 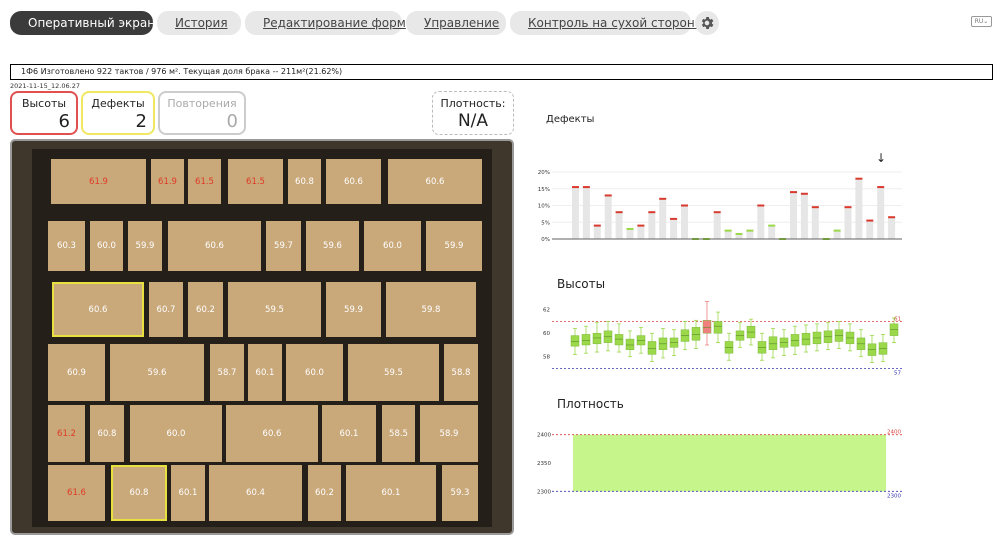 I want to click on timestamp: 2021-11-15_12.06.27, so click(x=45, y=86).